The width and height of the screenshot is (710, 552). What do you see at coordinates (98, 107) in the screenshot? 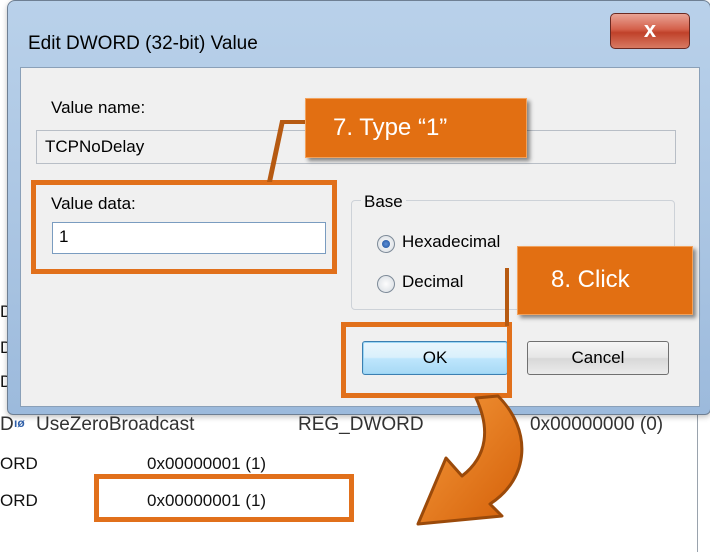
I see `value-name-label: Value name:` at bounding box center [98, 107].